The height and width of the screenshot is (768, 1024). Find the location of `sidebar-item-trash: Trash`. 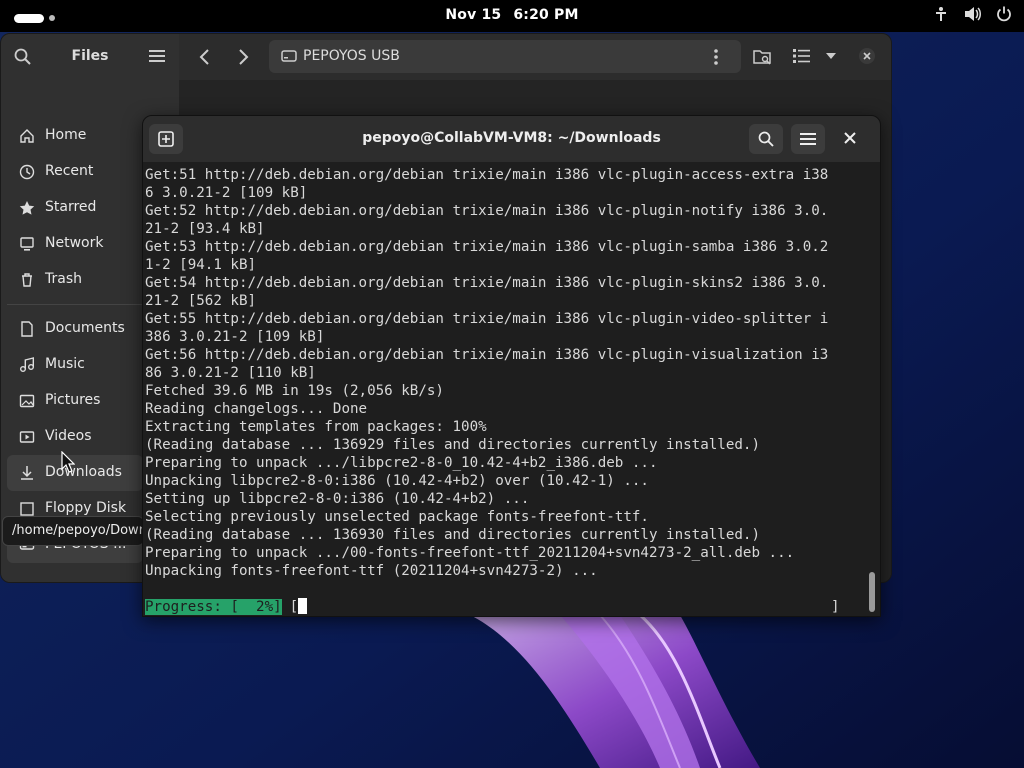

sidebar-item-trash: Trash is located at coordinates (75, 280).